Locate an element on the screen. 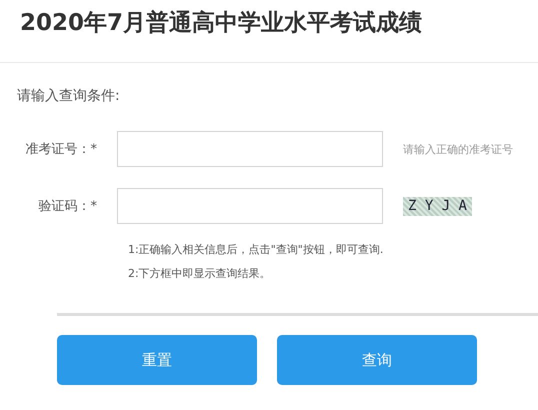  note-text: 2:下方框中即显示查询结果。 is located at coordinates (200, 273).